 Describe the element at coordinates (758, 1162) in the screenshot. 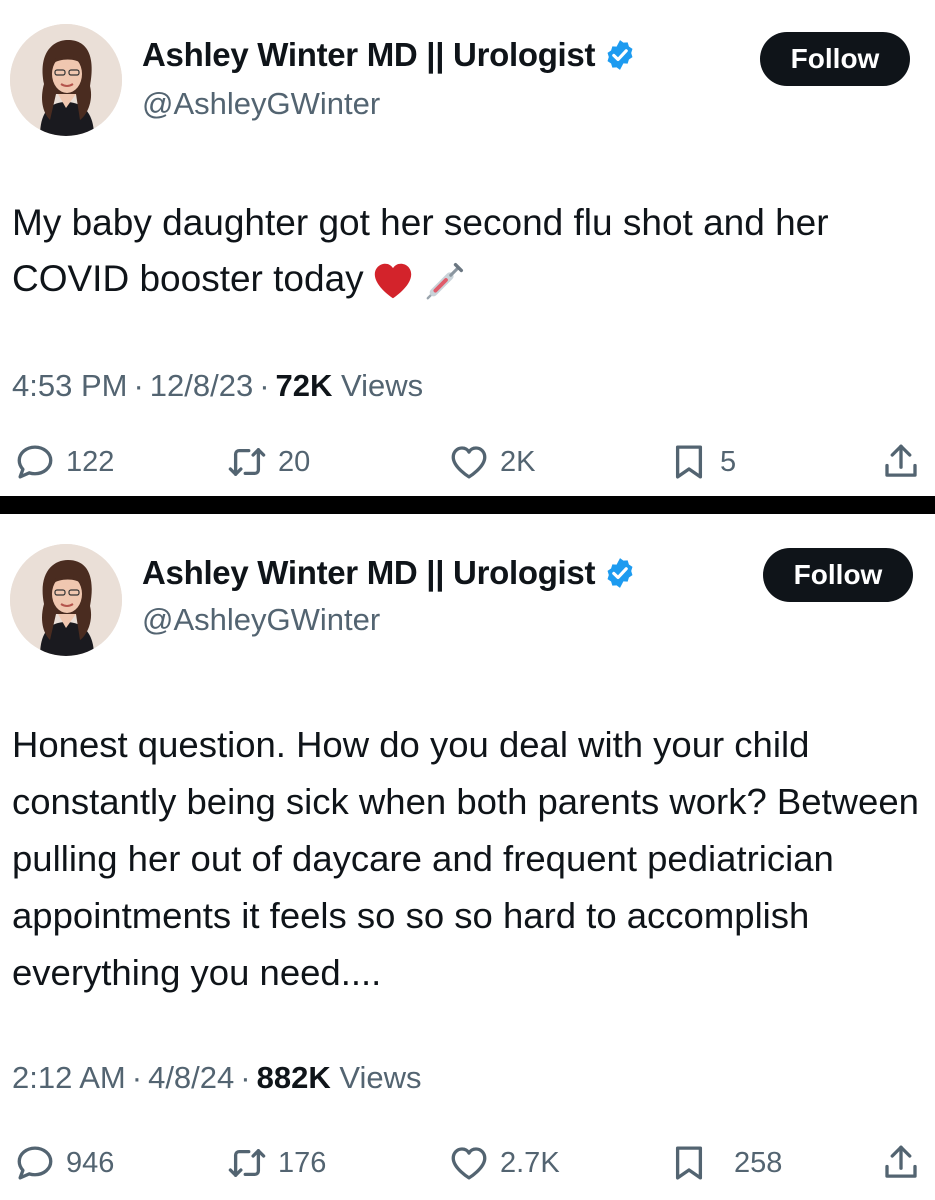

I see `bookmark-count: 258` at that location.